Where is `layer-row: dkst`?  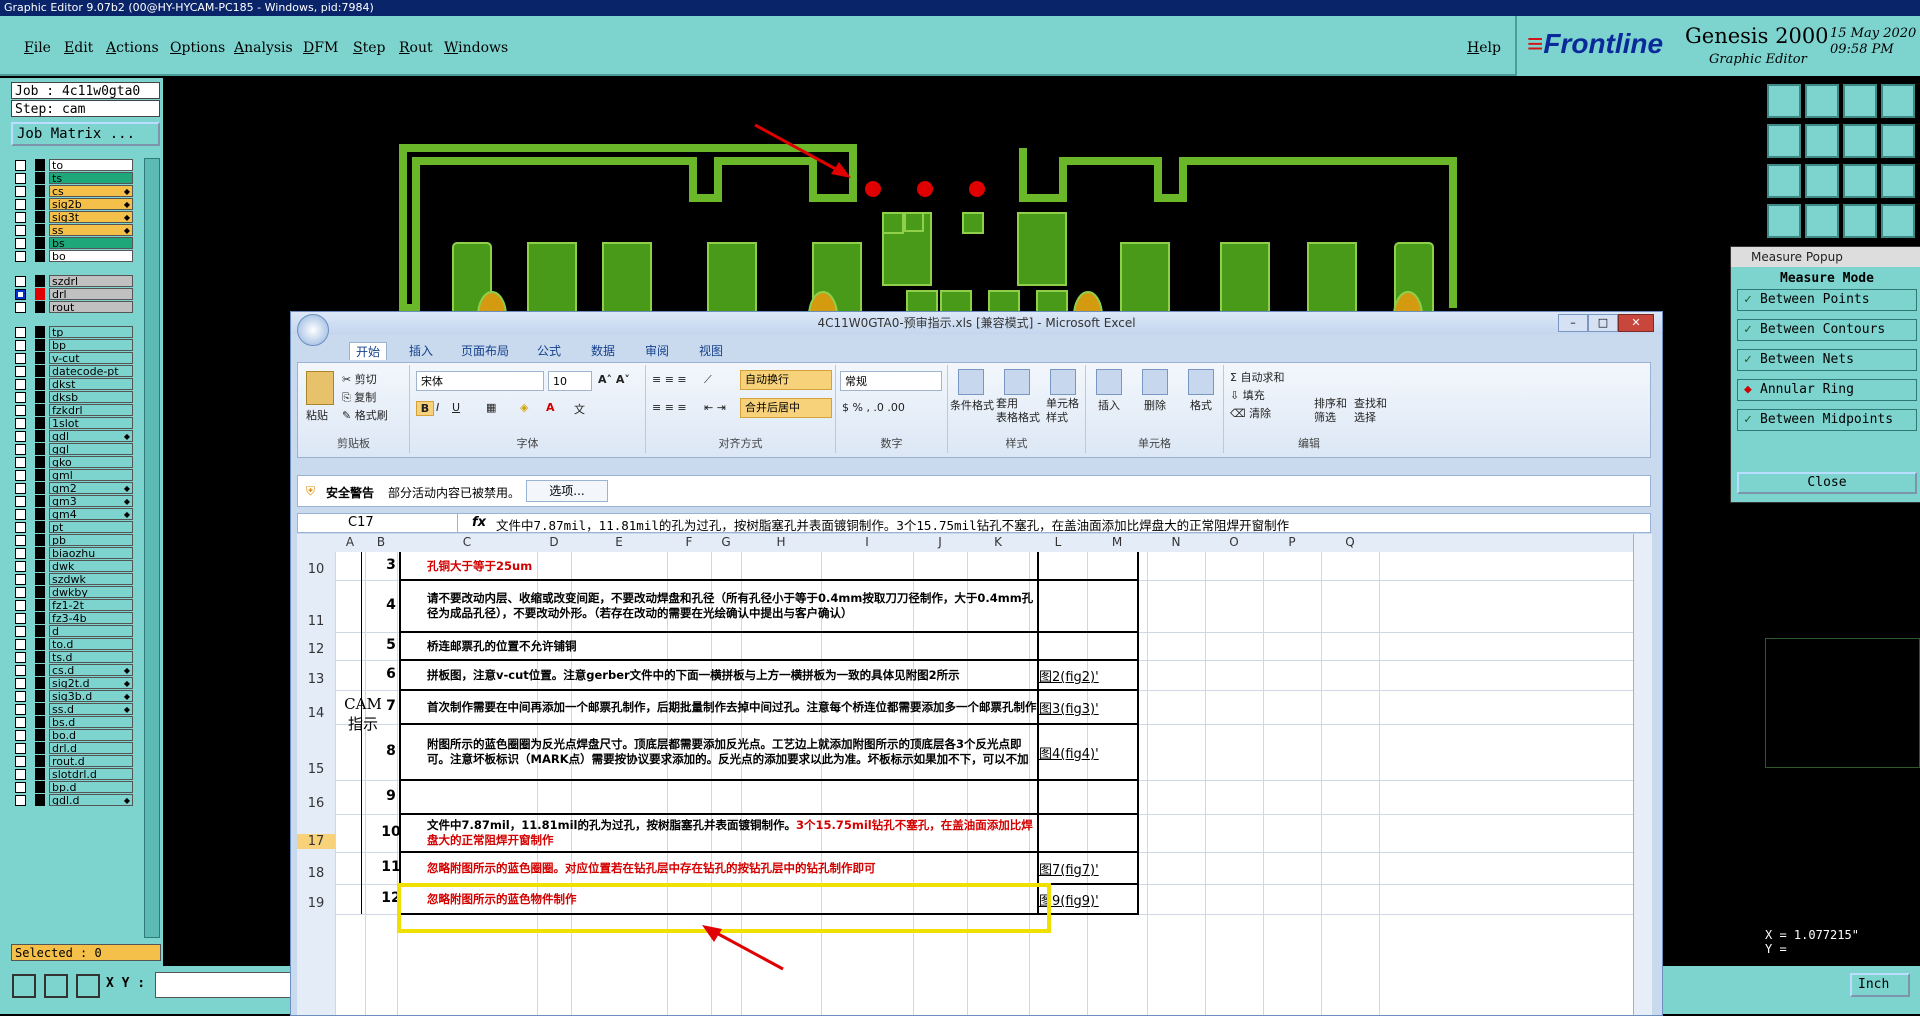 layer-row: dkst is located at coordinates (72, 384).